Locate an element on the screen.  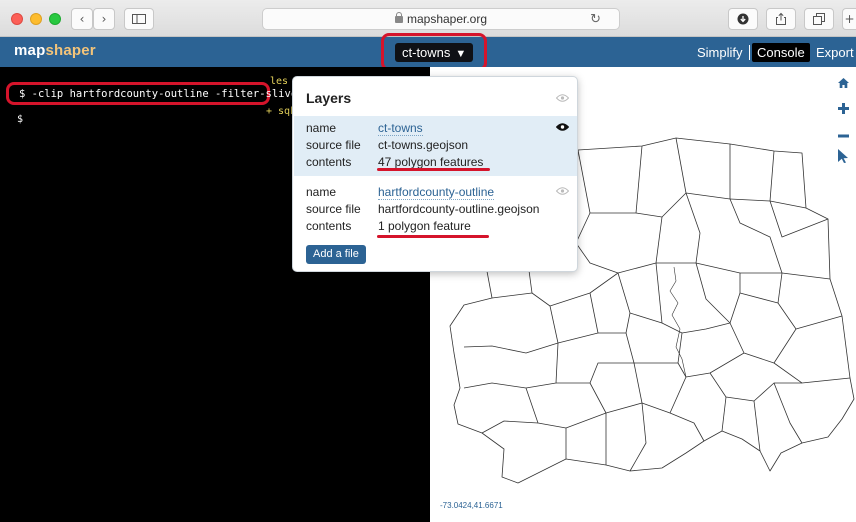
forward-icon: › is located at coordinates (104, 19).